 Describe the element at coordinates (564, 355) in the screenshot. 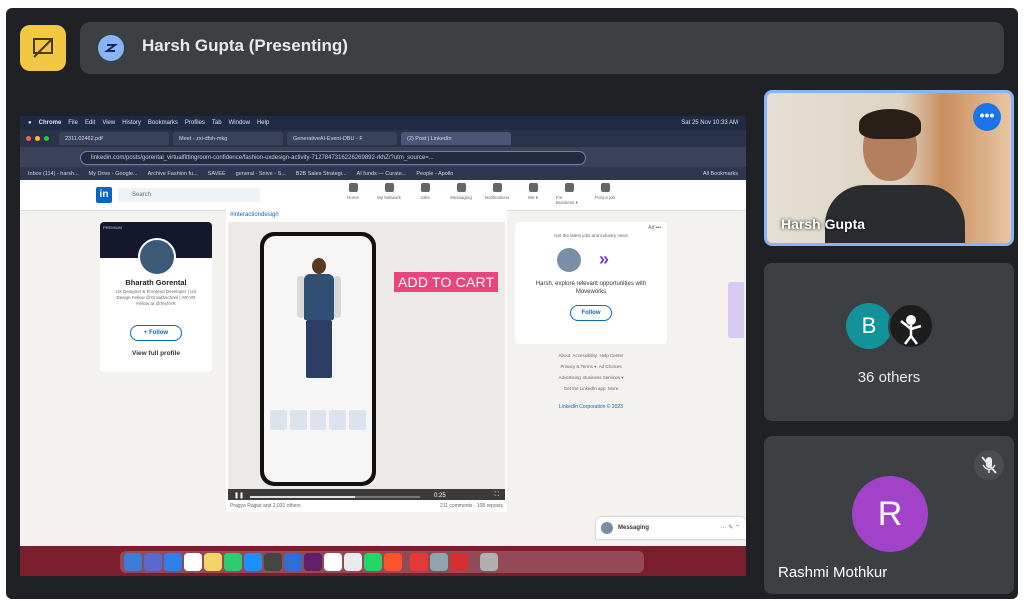

I see `footer-link: About` at that location.